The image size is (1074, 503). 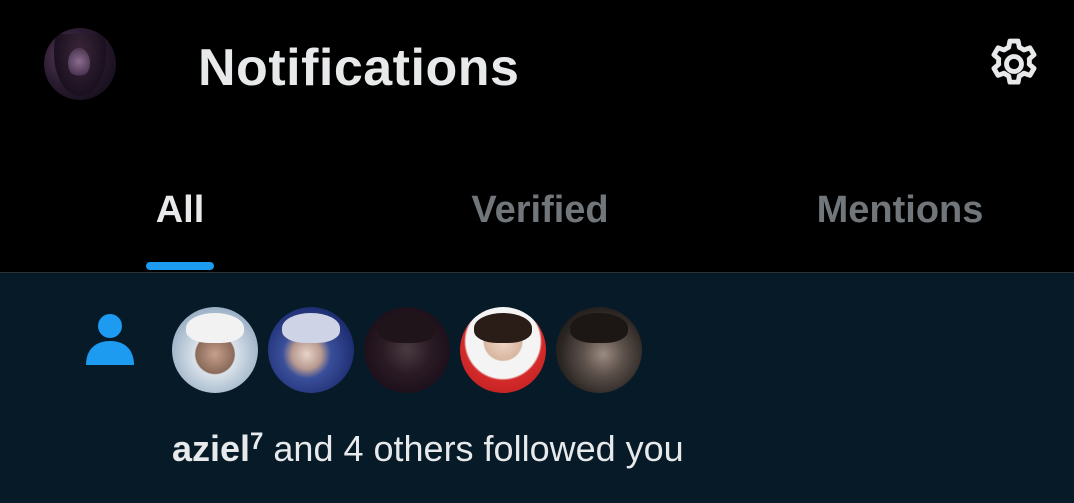 What do you see at coordinates (257, 441) in the screenshot?
I see `name-superscript: 7` at bounding box center [257, 441].